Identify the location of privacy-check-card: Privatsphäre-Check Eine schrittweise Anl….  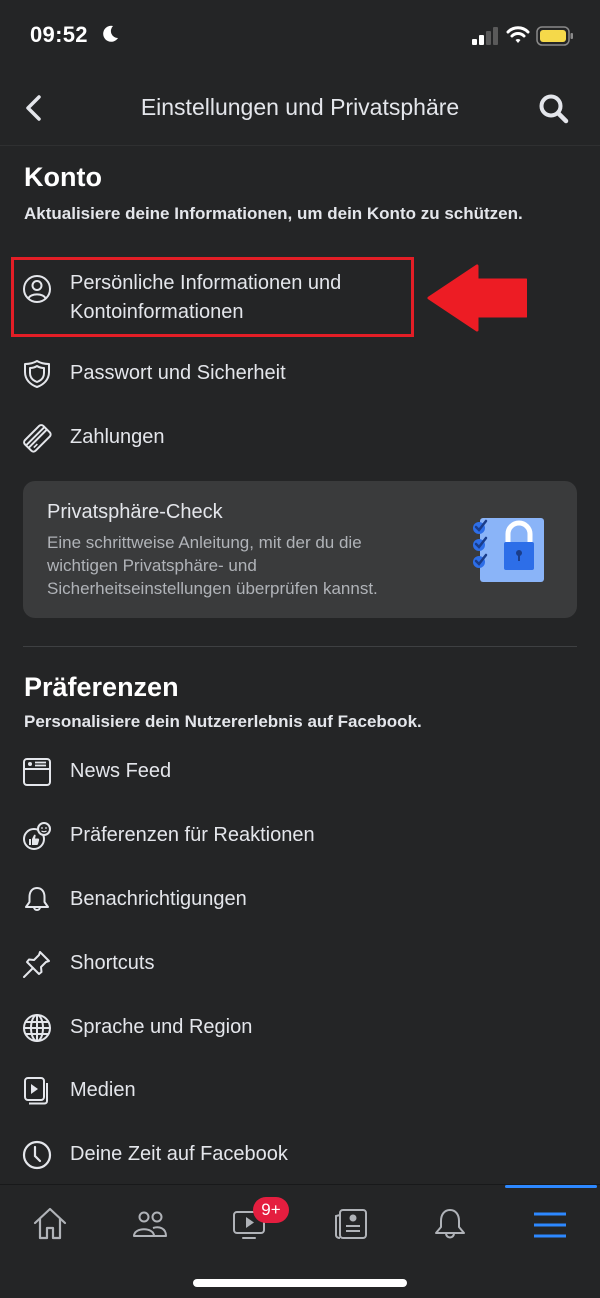
(300, 549).